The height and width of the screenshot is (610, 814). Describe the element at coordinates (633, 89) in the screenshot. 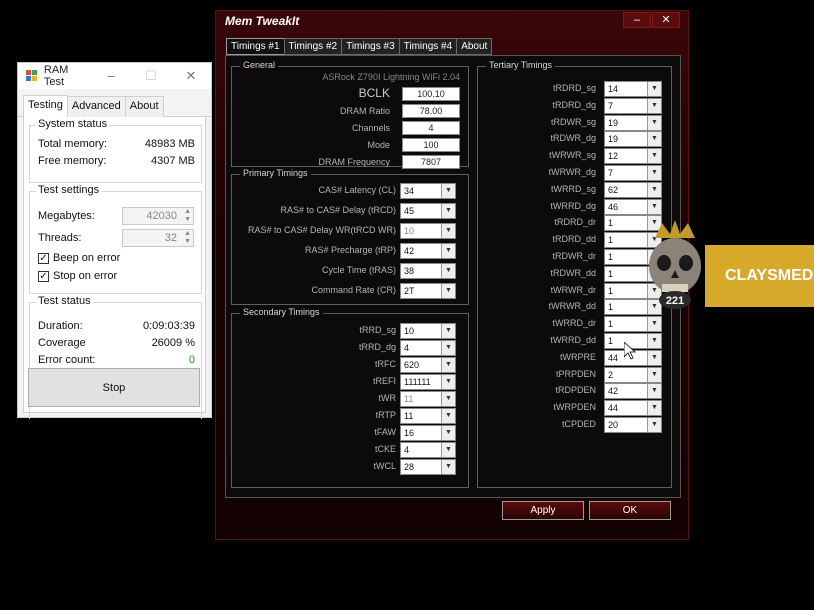

I see `tertiary-dropdown-0: 14 ▼` at that location.